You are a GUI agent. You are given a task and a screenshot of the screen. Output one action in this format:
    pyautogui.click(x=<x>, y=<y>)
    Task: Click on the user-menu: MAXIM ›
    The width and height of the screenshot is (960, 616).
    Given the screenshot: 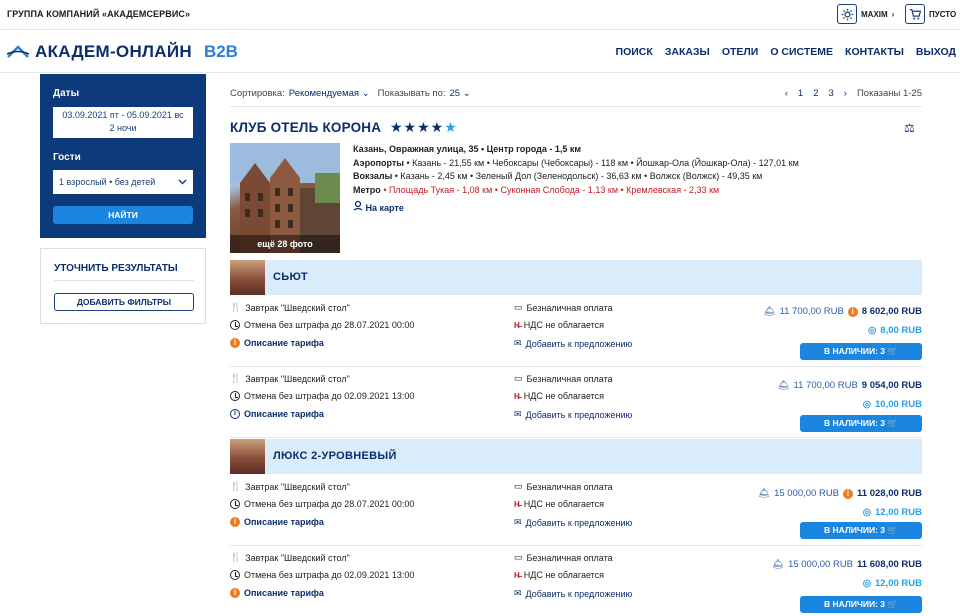 What is the action you would take?
    pyautogui.click(x=865, y=14)
    